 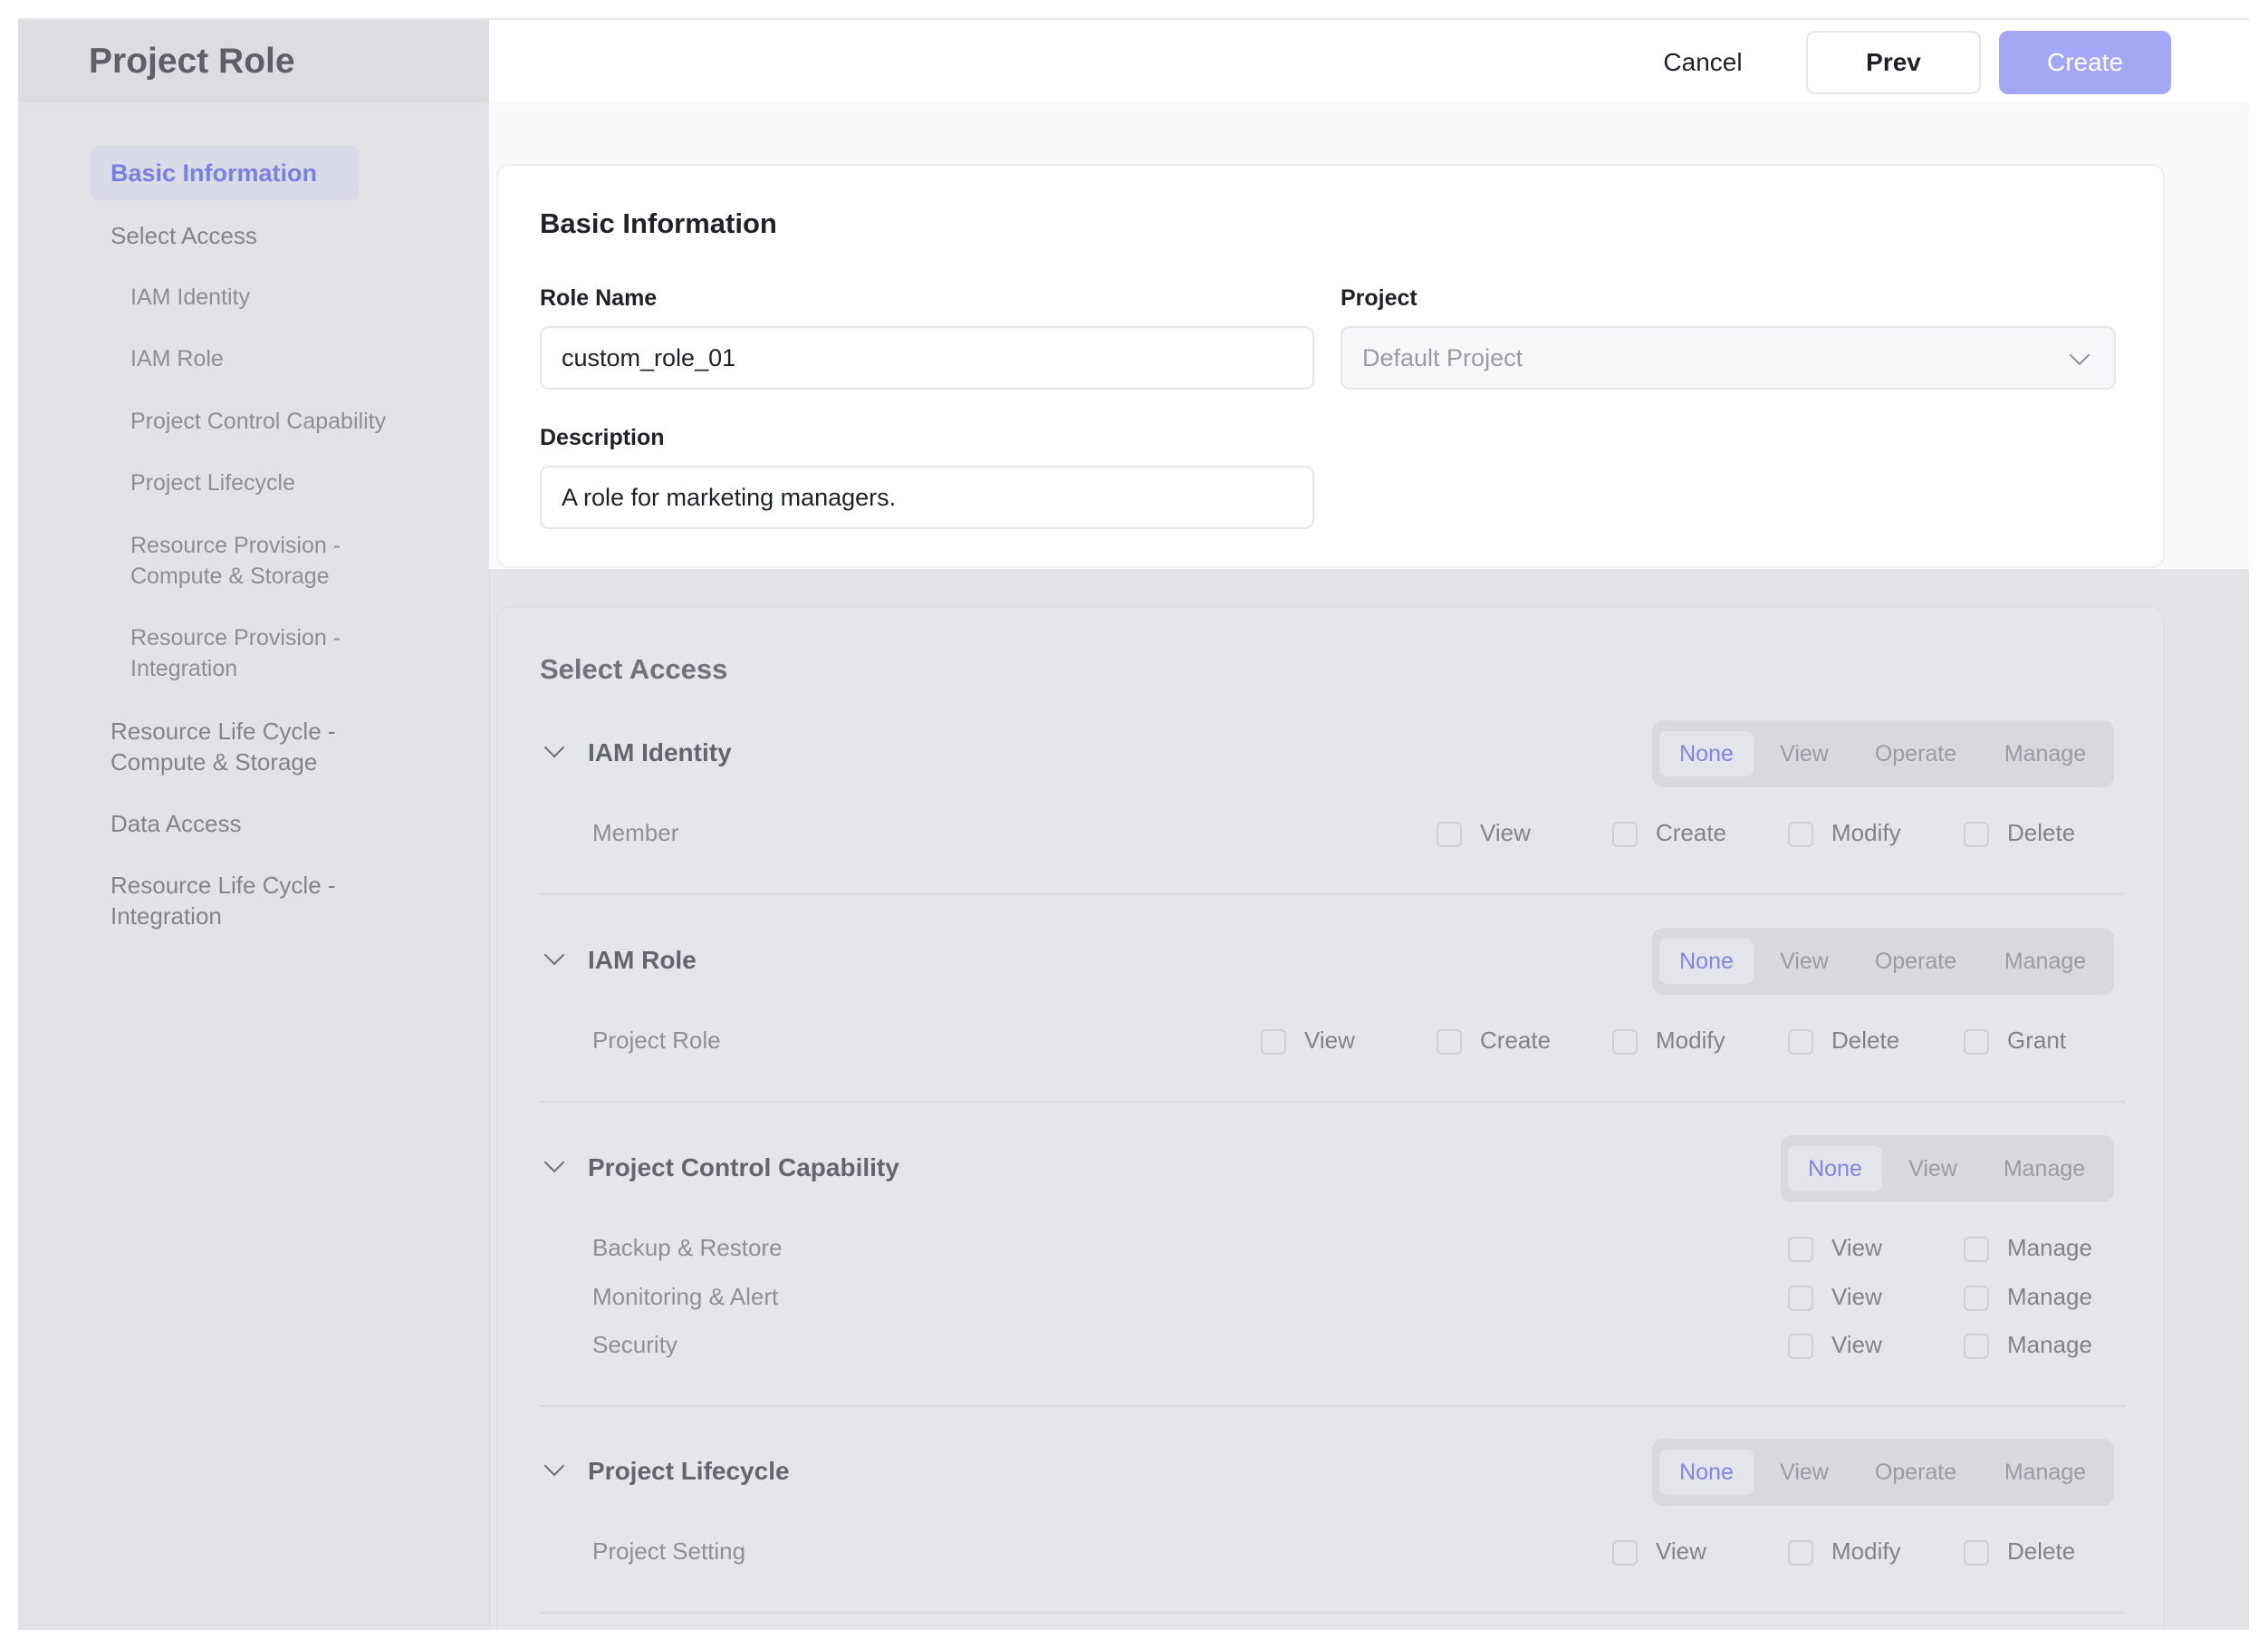 I want to click on sidebar-item-select-access: Select Access, so click(x=184, y=236).